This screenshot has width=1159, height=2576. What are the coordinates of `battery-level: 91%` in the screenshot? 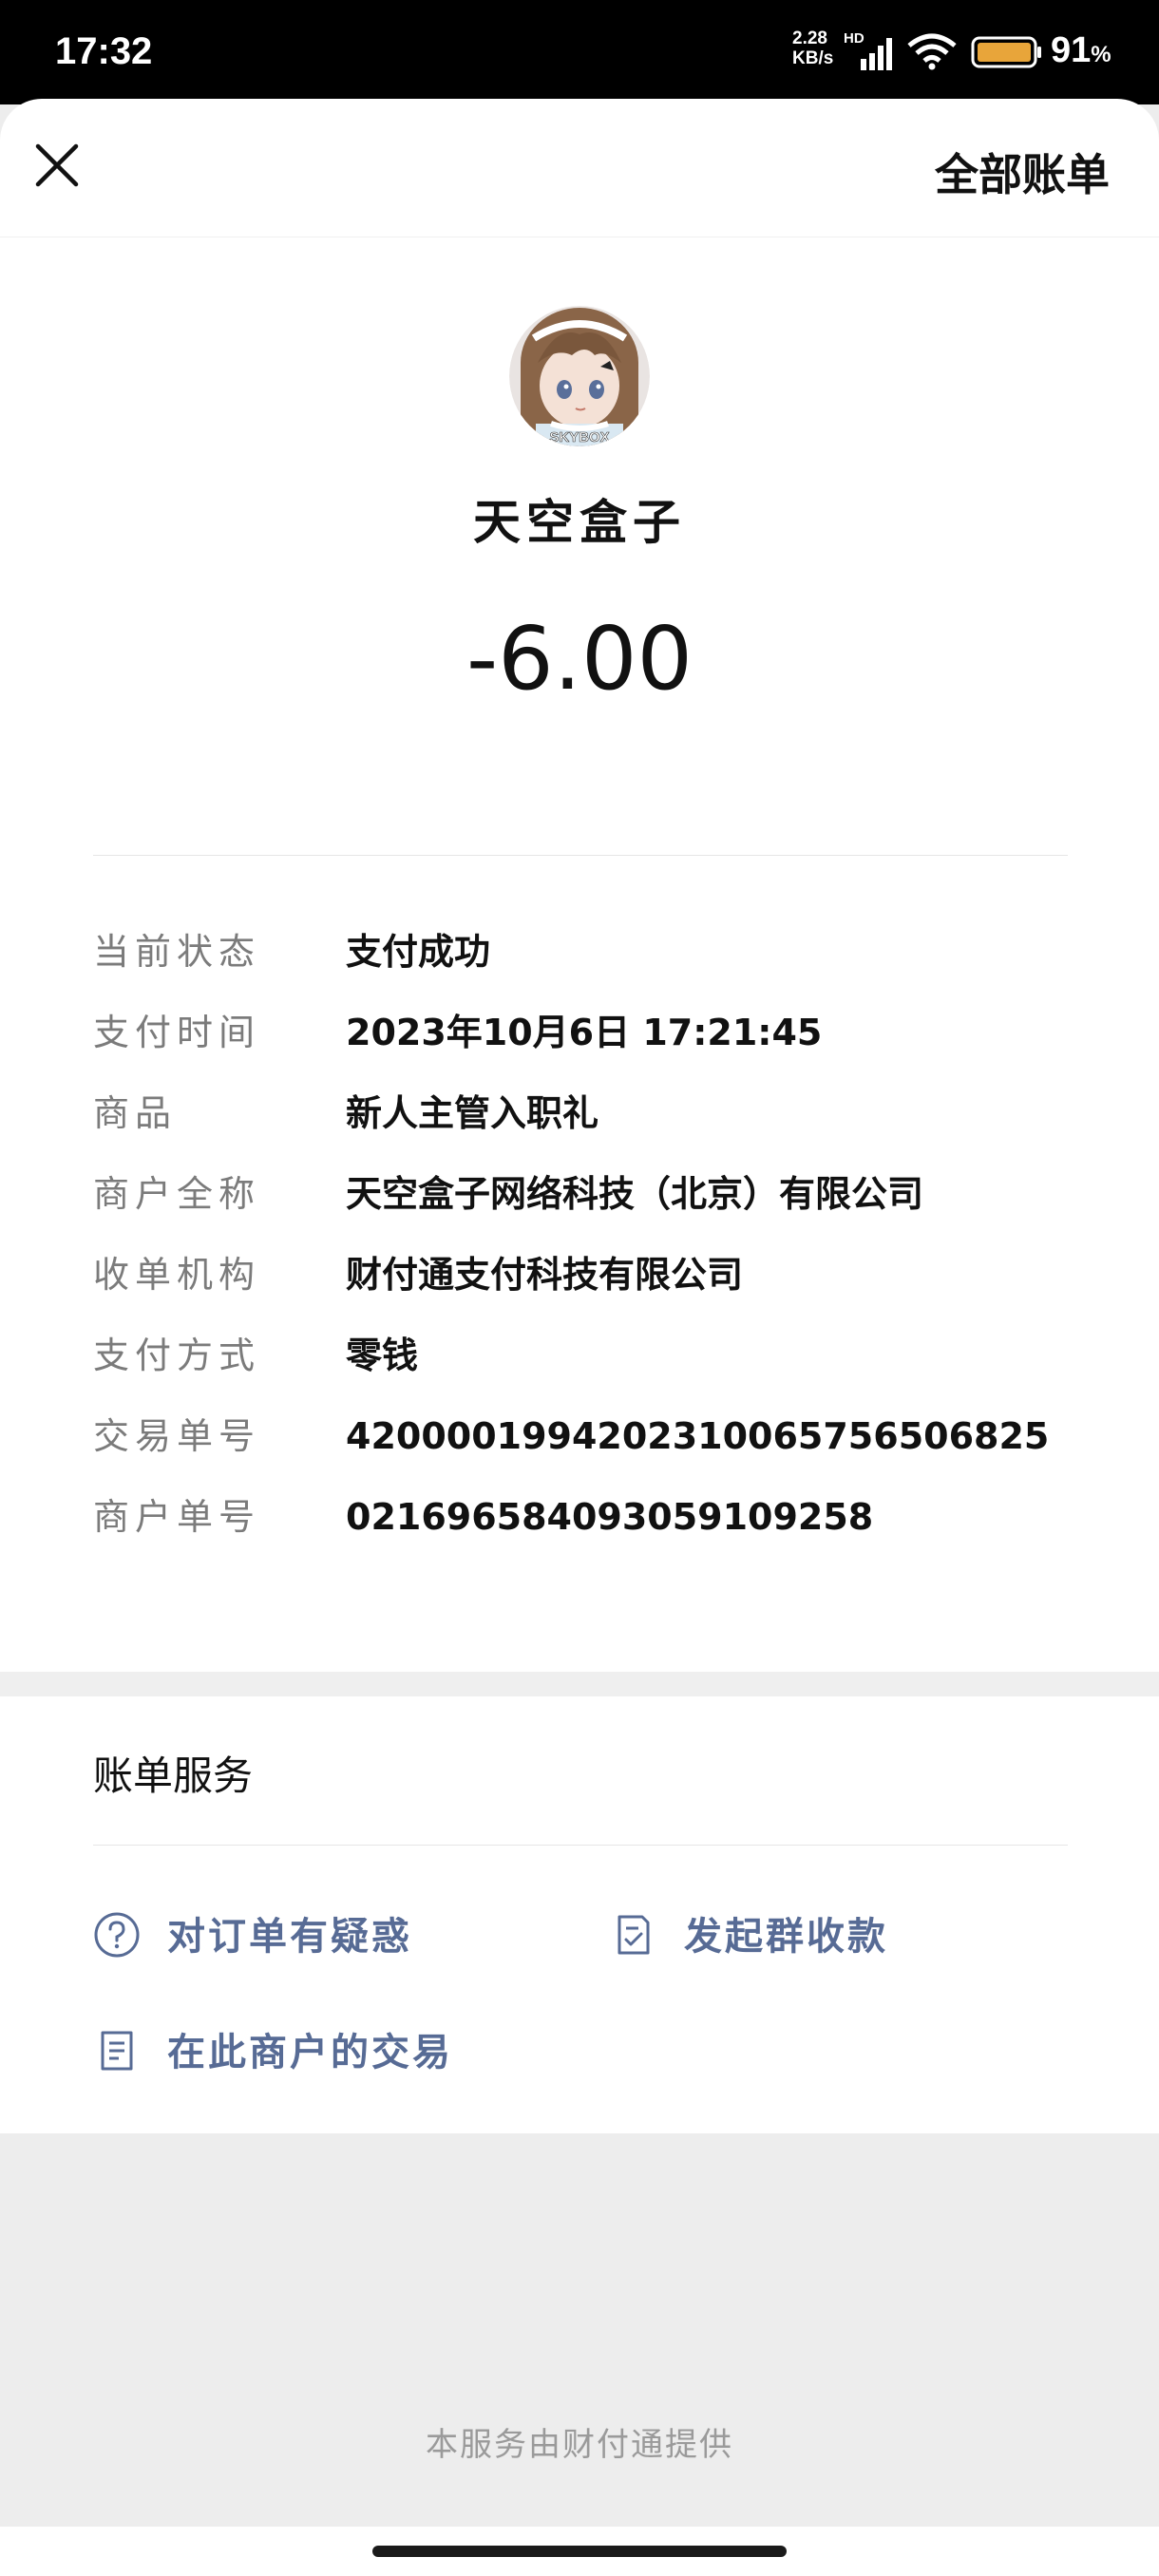 It's located at (1081, 50).